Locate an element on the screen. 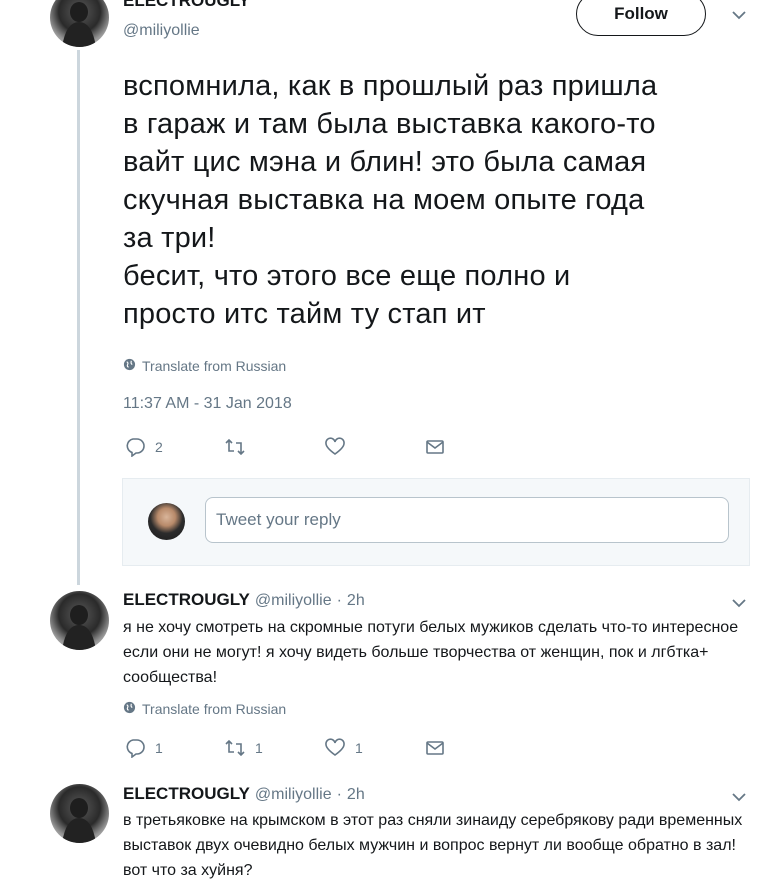  retweet-button: 1 is located at coordinates (275, 748).